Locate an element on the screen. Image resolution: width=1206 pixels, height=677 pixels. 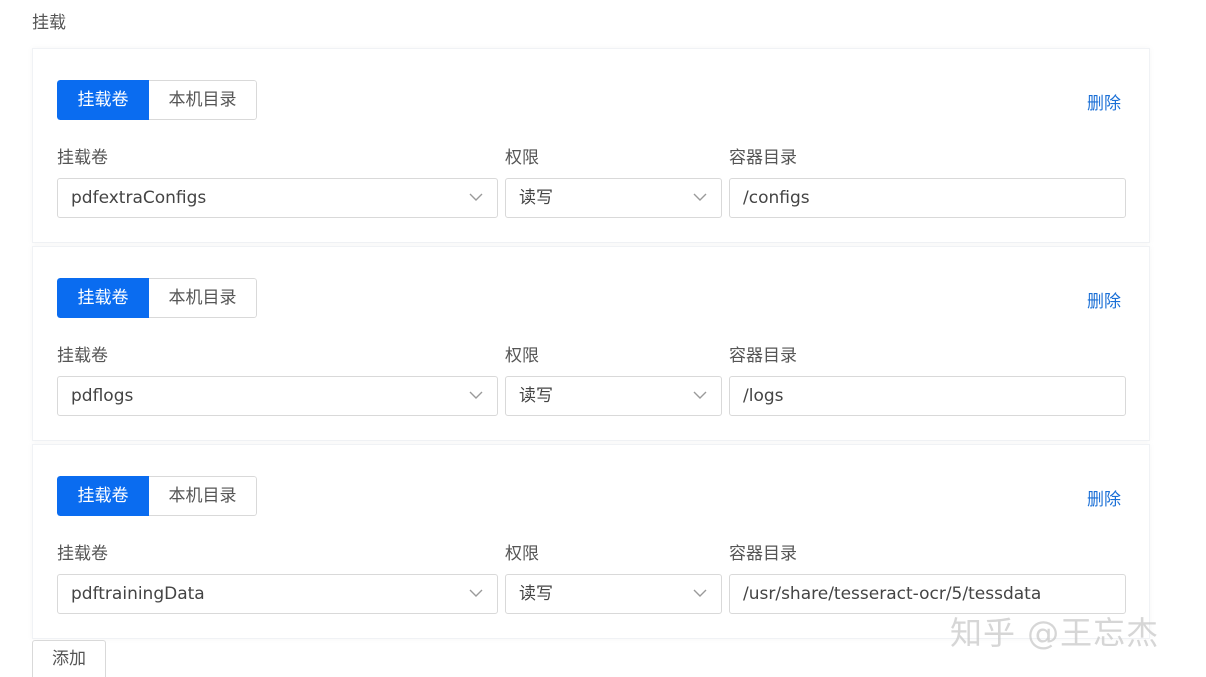
volume-select-value: pdftrainingData is located at coordinates (138, 594).